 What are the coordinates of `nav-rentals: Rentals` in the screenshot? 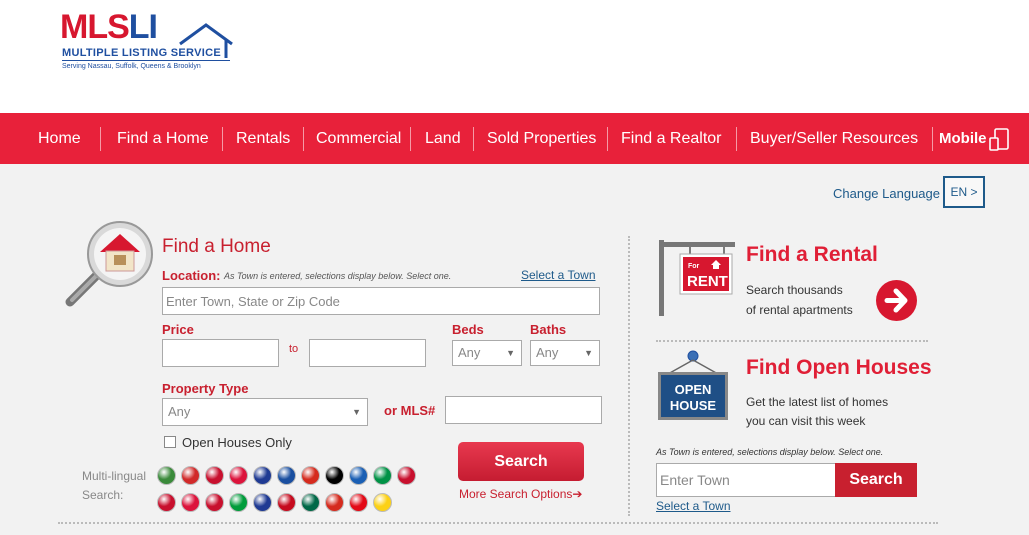 It's located at (263, 138).